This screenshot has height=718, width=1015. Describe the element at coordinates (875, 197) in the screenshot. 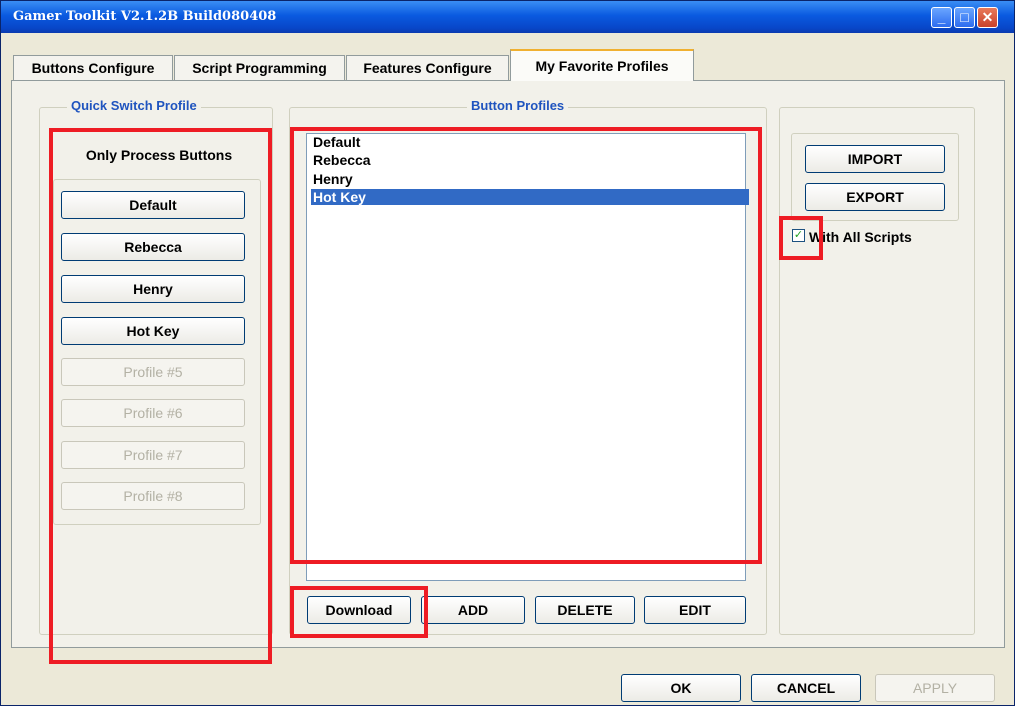

I see `export-button: EXPORT` at that location.